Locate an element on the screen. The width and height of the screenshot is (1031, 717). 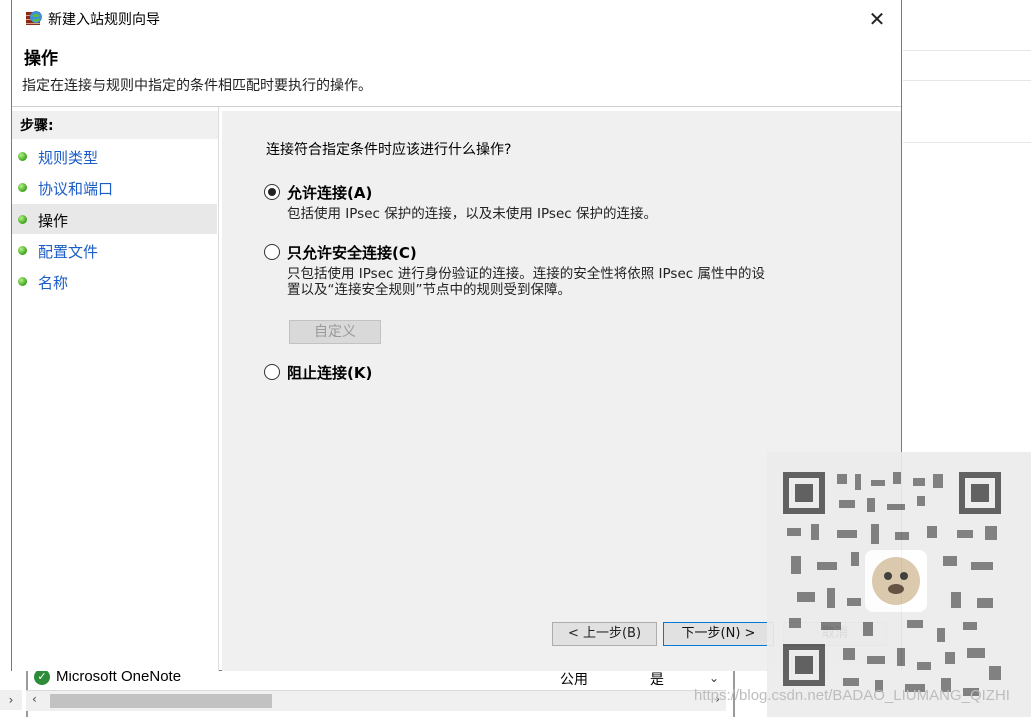
scroll-left-icon: › is located at coordinates (11, 700).